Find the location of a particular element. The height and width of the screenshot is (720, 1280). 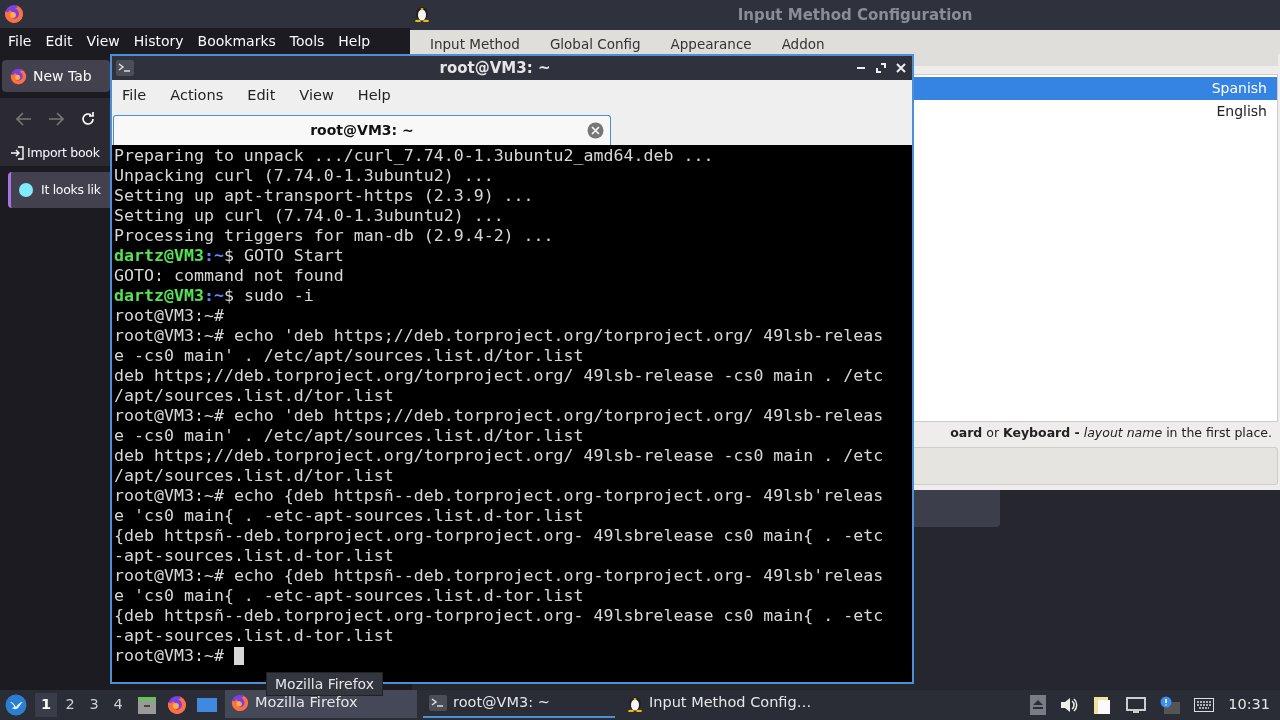

clock: 10:31 is located at coordinates (1249, 705).